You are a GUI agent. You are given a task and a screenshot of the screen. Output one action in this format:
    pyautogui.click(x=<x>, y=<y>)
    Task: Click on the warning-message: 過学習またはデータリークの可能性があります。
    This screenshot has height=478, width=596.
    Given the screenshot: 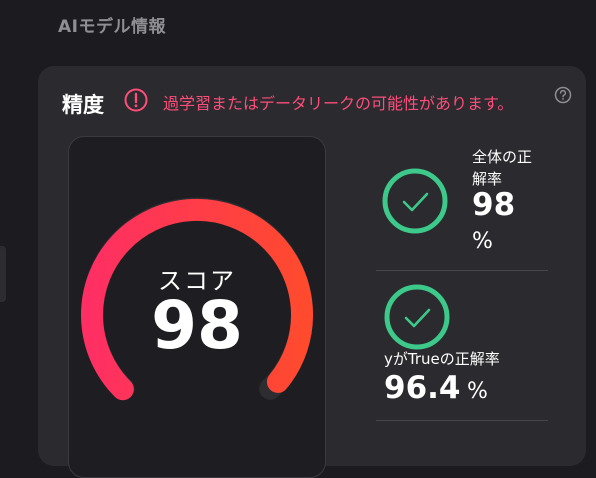 What is the action you would take?
    pyautogui.click(x=338, y=103)
    